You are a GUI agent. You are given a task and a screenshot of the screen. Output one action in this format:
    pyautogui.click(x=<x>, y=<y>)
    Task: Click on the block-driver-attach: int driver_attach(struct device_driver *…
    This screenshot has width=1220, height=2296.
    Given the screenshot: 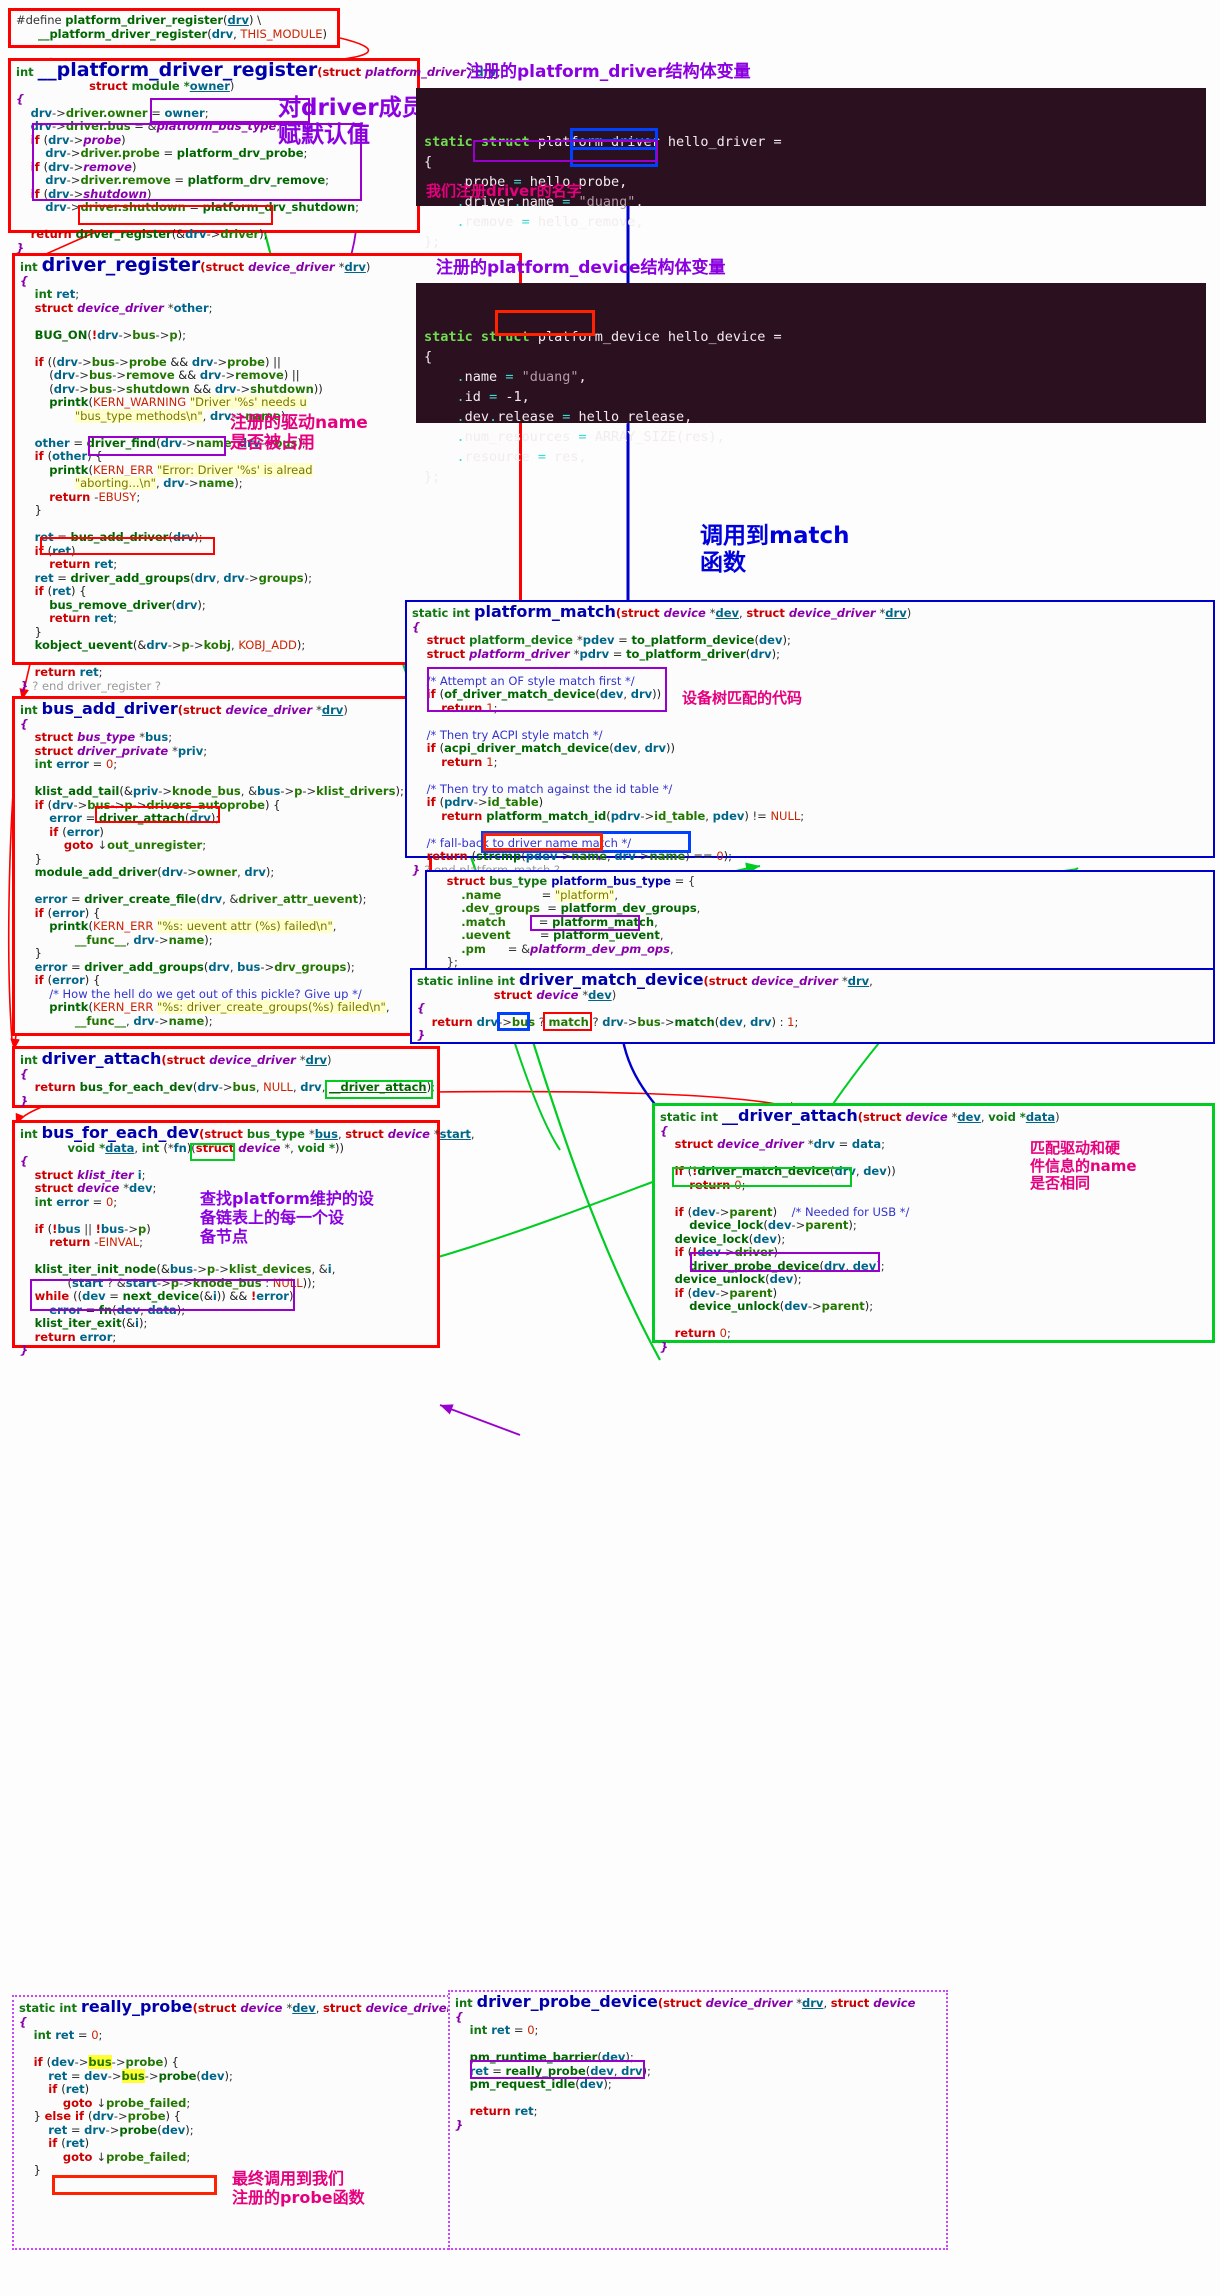 What is the action you would take?
    pyautogui.click(x=226, y=1077)
    